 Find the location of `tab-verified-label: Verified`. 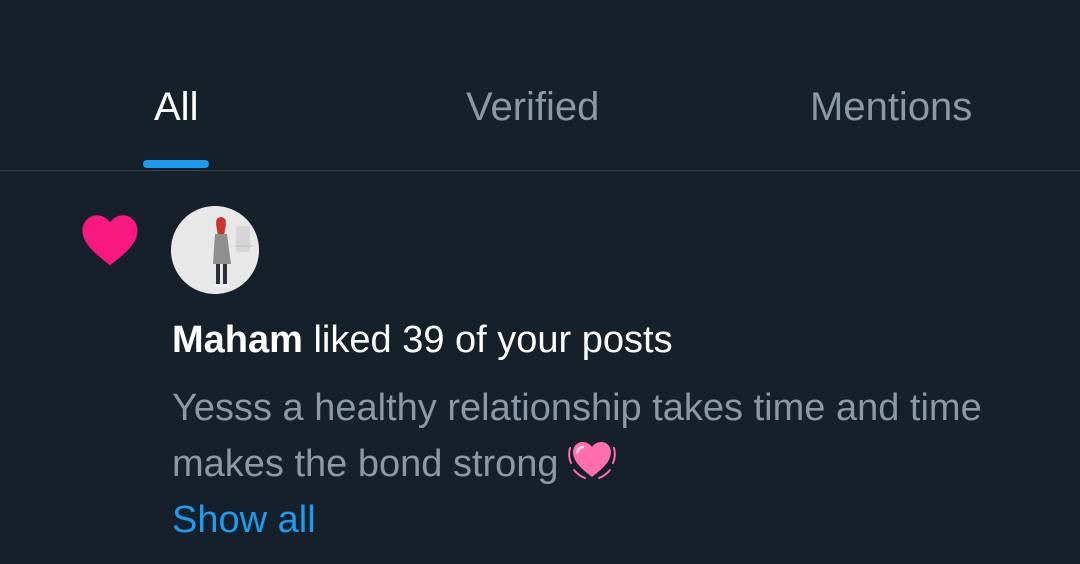

tab-verified-label: Verified is located at coordinates (533, 107).